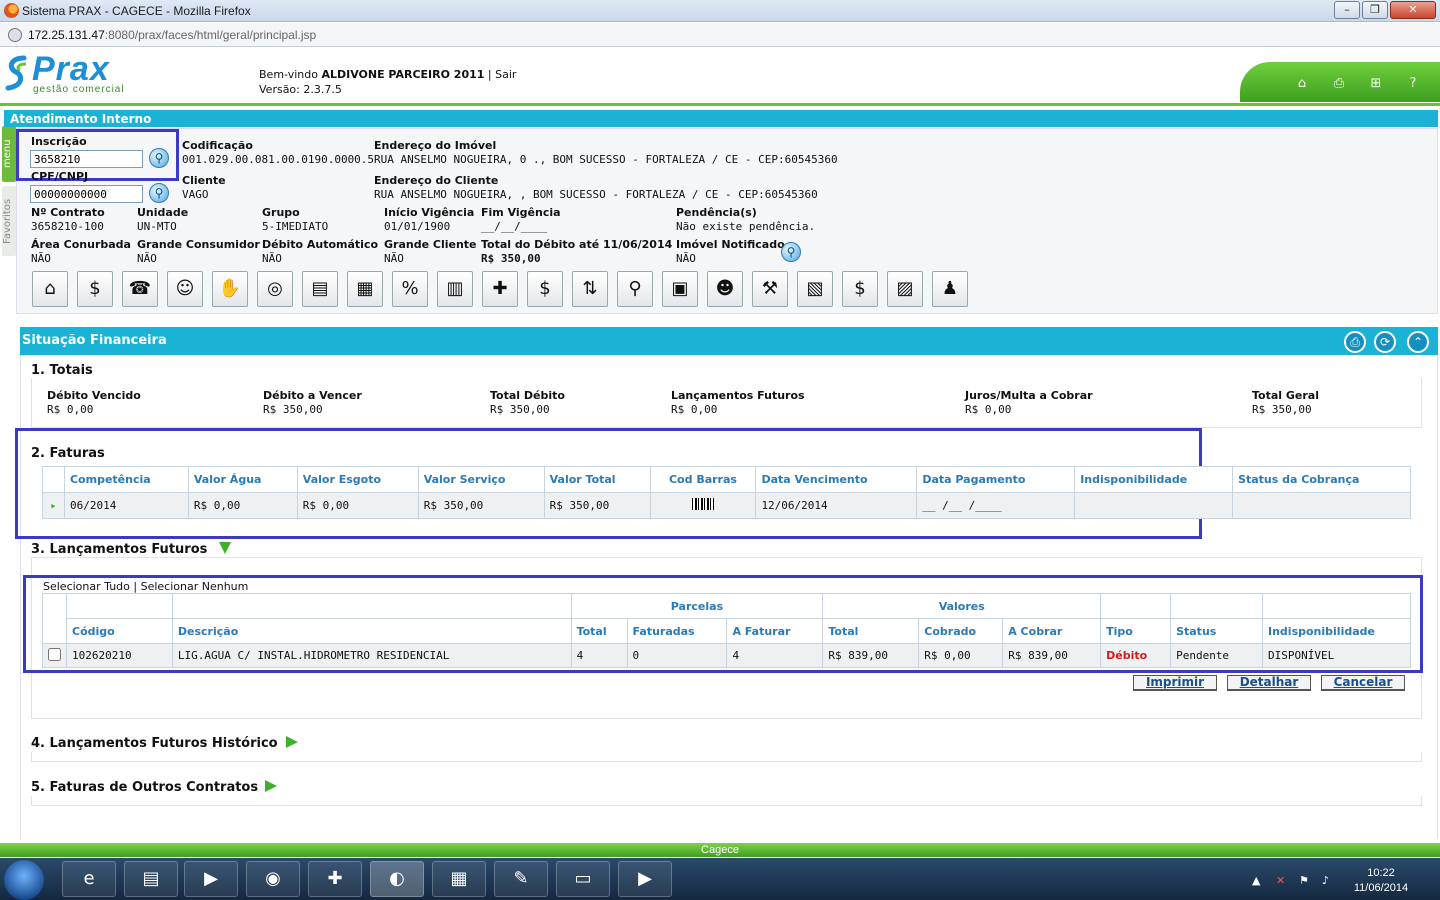  I want to click on site-identity-icon, so click(15, 35).